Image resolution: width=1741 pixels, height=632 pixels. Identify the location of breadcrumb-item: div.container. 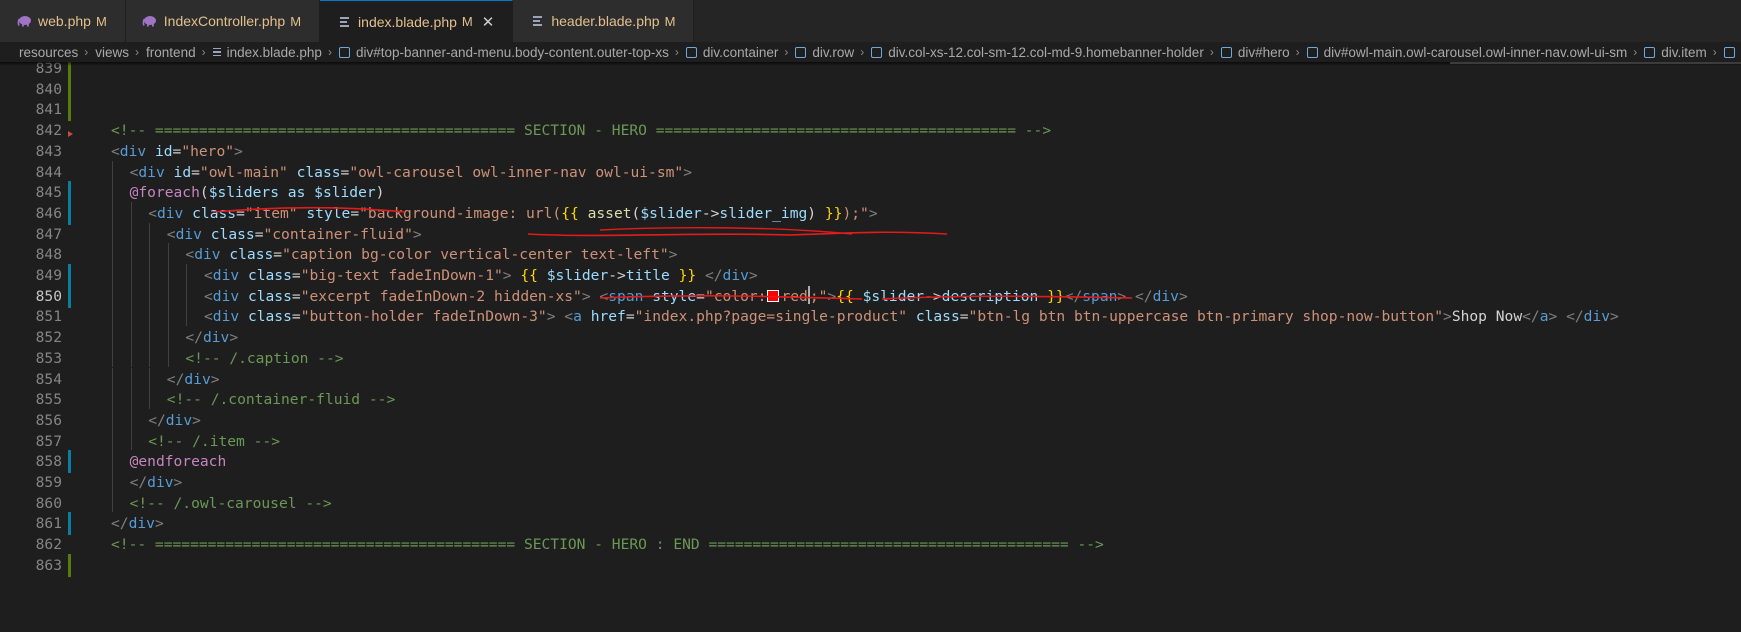
(731, 52).